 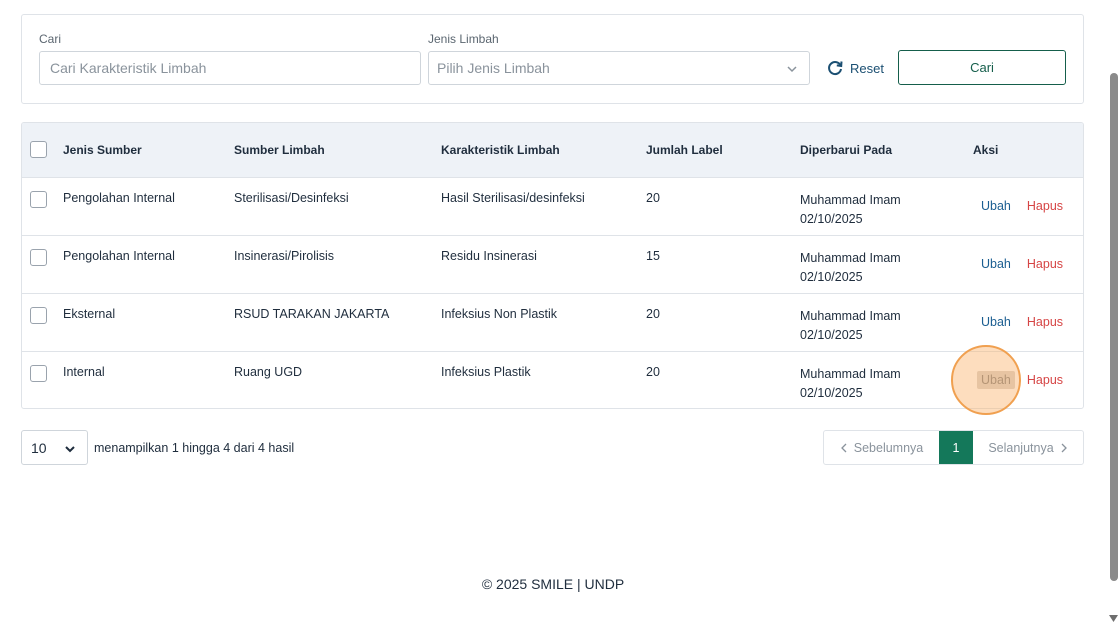 What do you see at coordinates (50, 39) in the screenshot?
I see `search-label: Cari` at bounding box center [50, 39].